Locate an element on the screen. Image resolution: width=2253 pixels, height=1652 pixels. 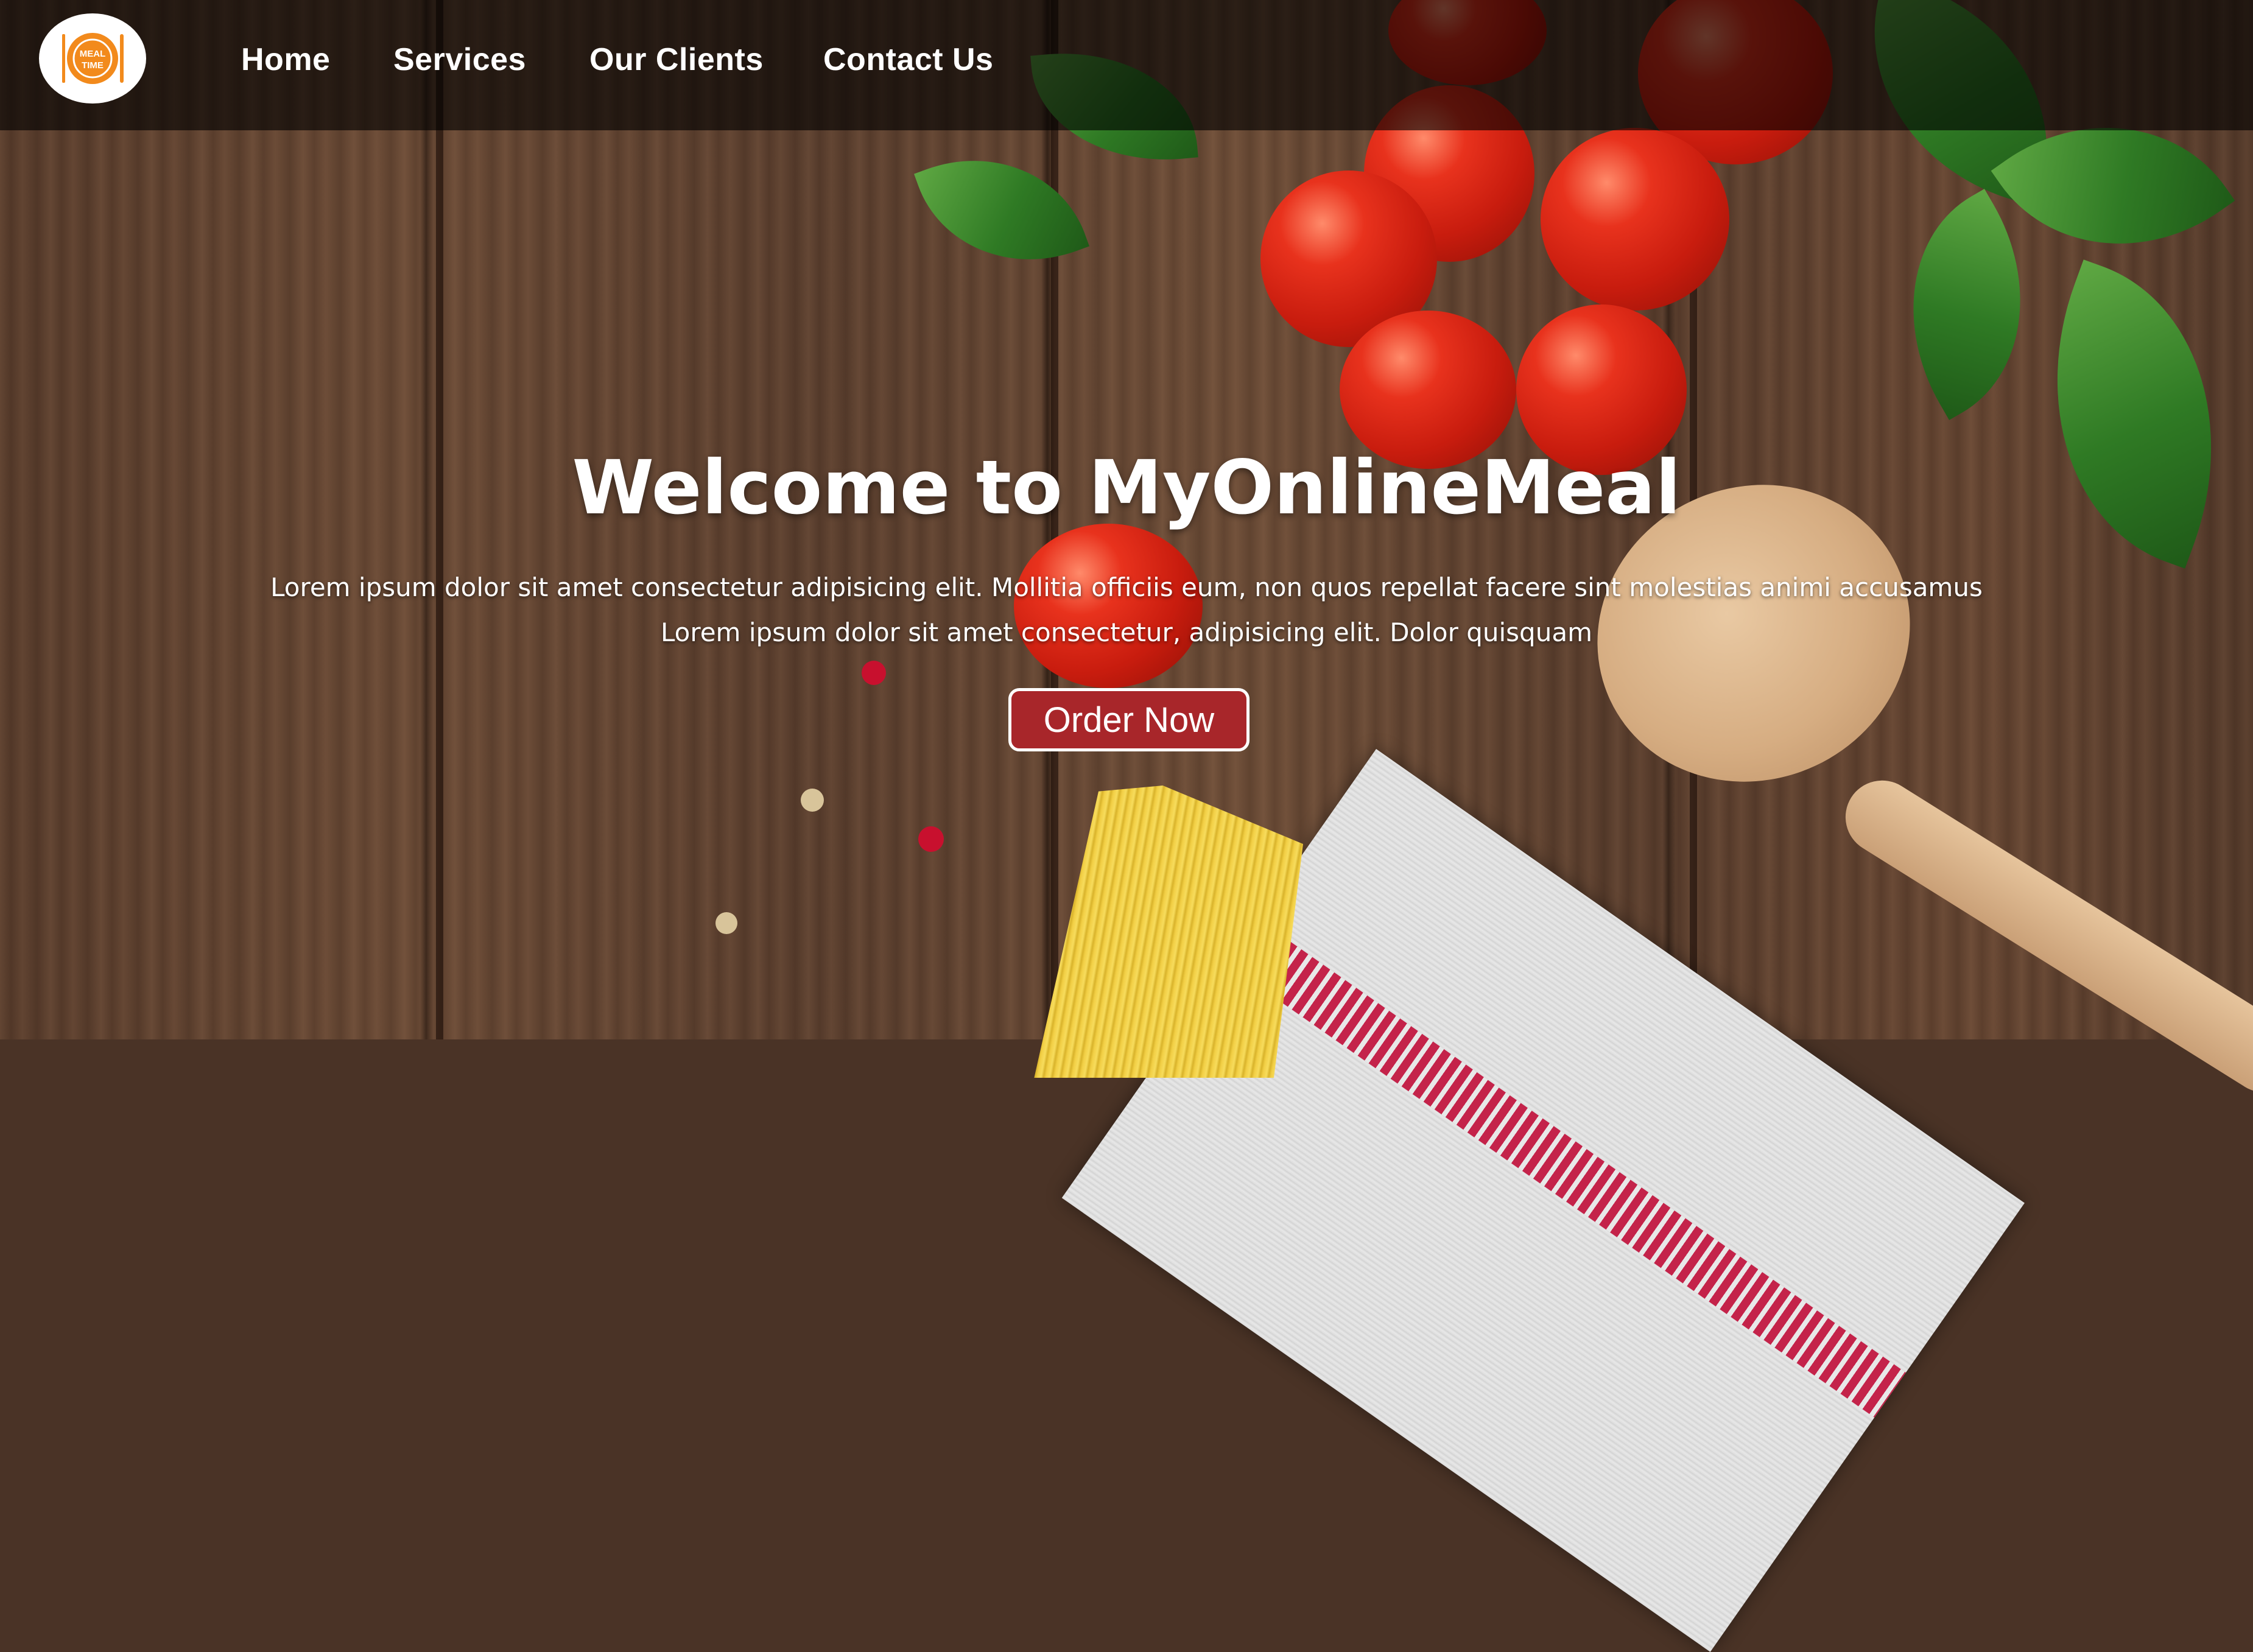
nav-services-link: Services is located at coordinates (459, 60).